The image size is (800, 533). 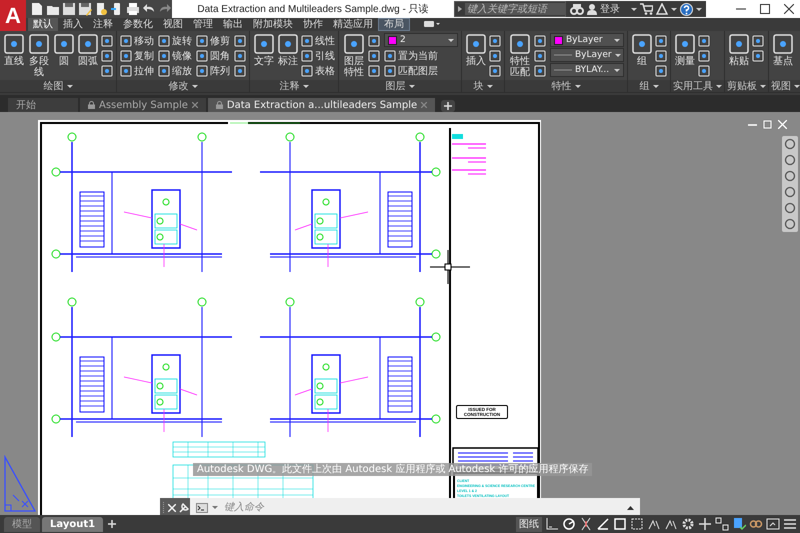 What do you see at coordinates (88, 56) in the screenshot?
I see `ribbon-tool-button: 圆弧` at bounding box center [88, 56].